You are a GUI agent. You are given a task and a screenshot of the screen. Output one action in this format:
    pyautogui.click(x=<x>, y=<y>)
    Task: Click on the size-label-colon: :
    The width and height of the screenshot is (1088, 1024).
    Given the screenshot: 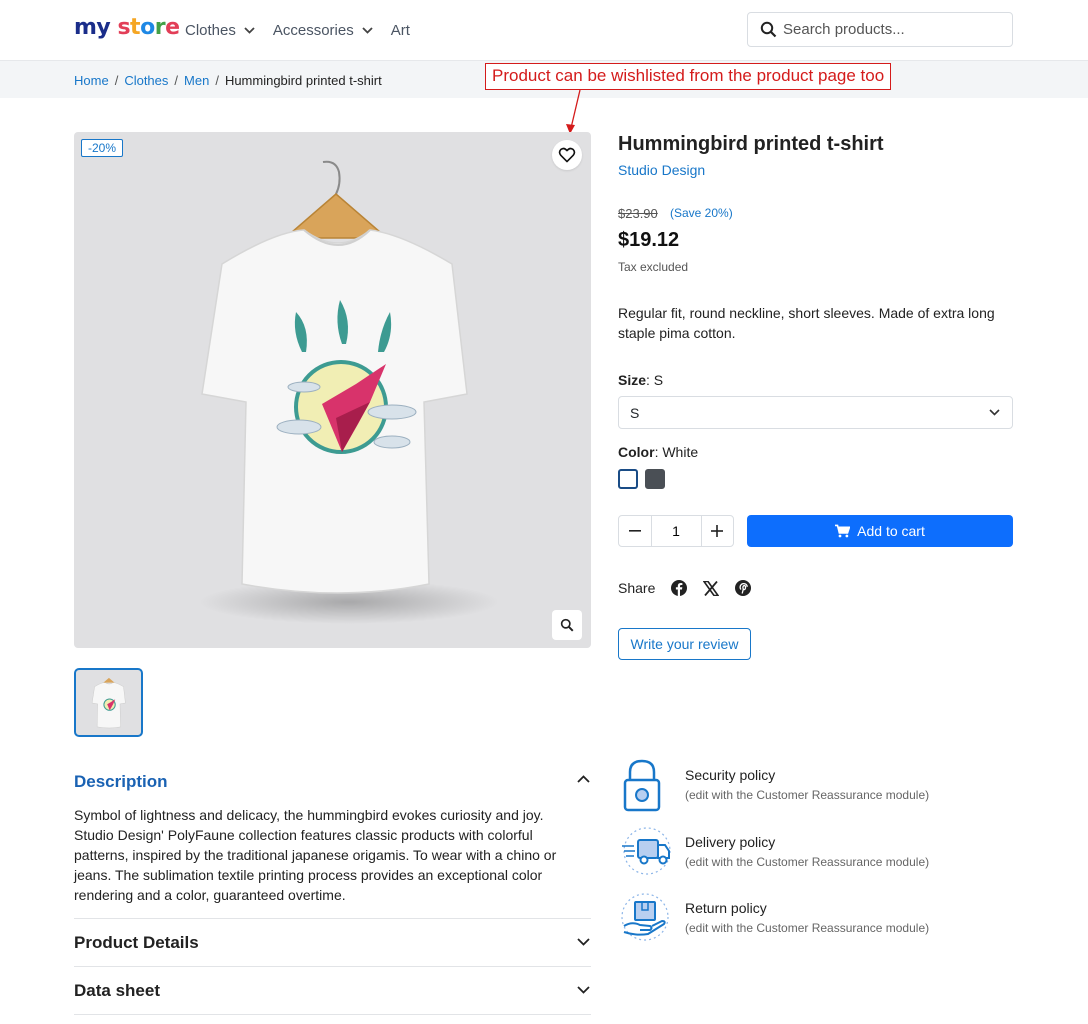 What is the action you would take?
    pyautogui.click(x=650, y=380)
    